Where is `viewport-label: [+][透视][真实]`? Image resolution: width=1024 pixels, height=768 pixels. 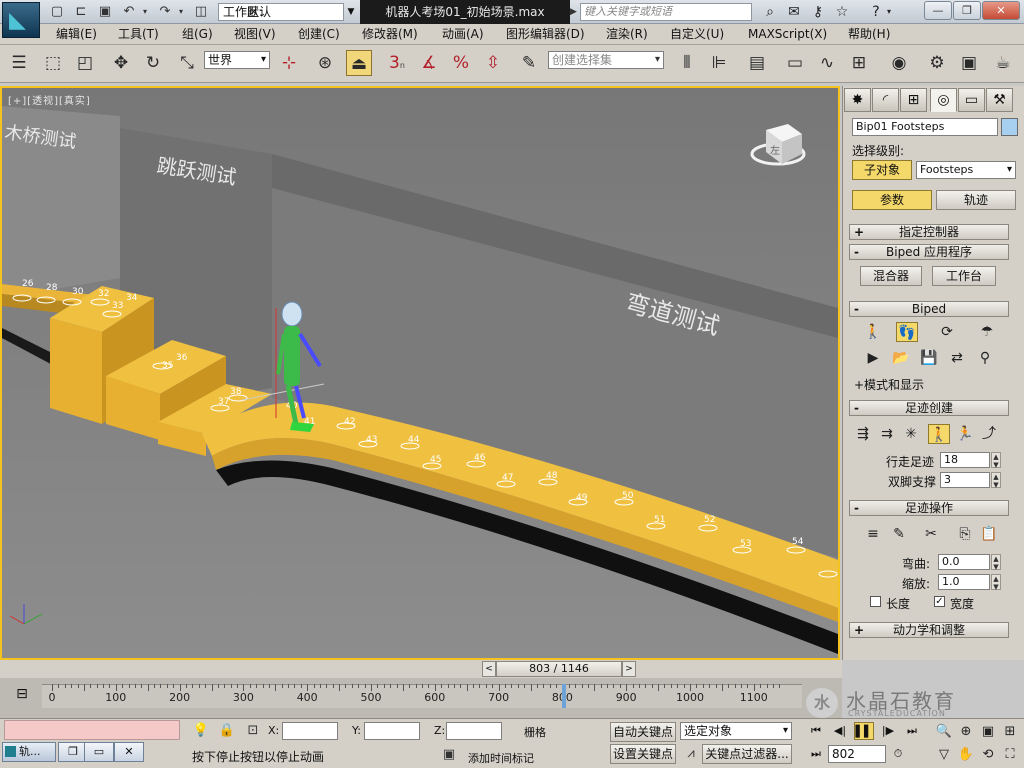 viewport-label: [+][透视][真实] is located at coordinates (49, 99).